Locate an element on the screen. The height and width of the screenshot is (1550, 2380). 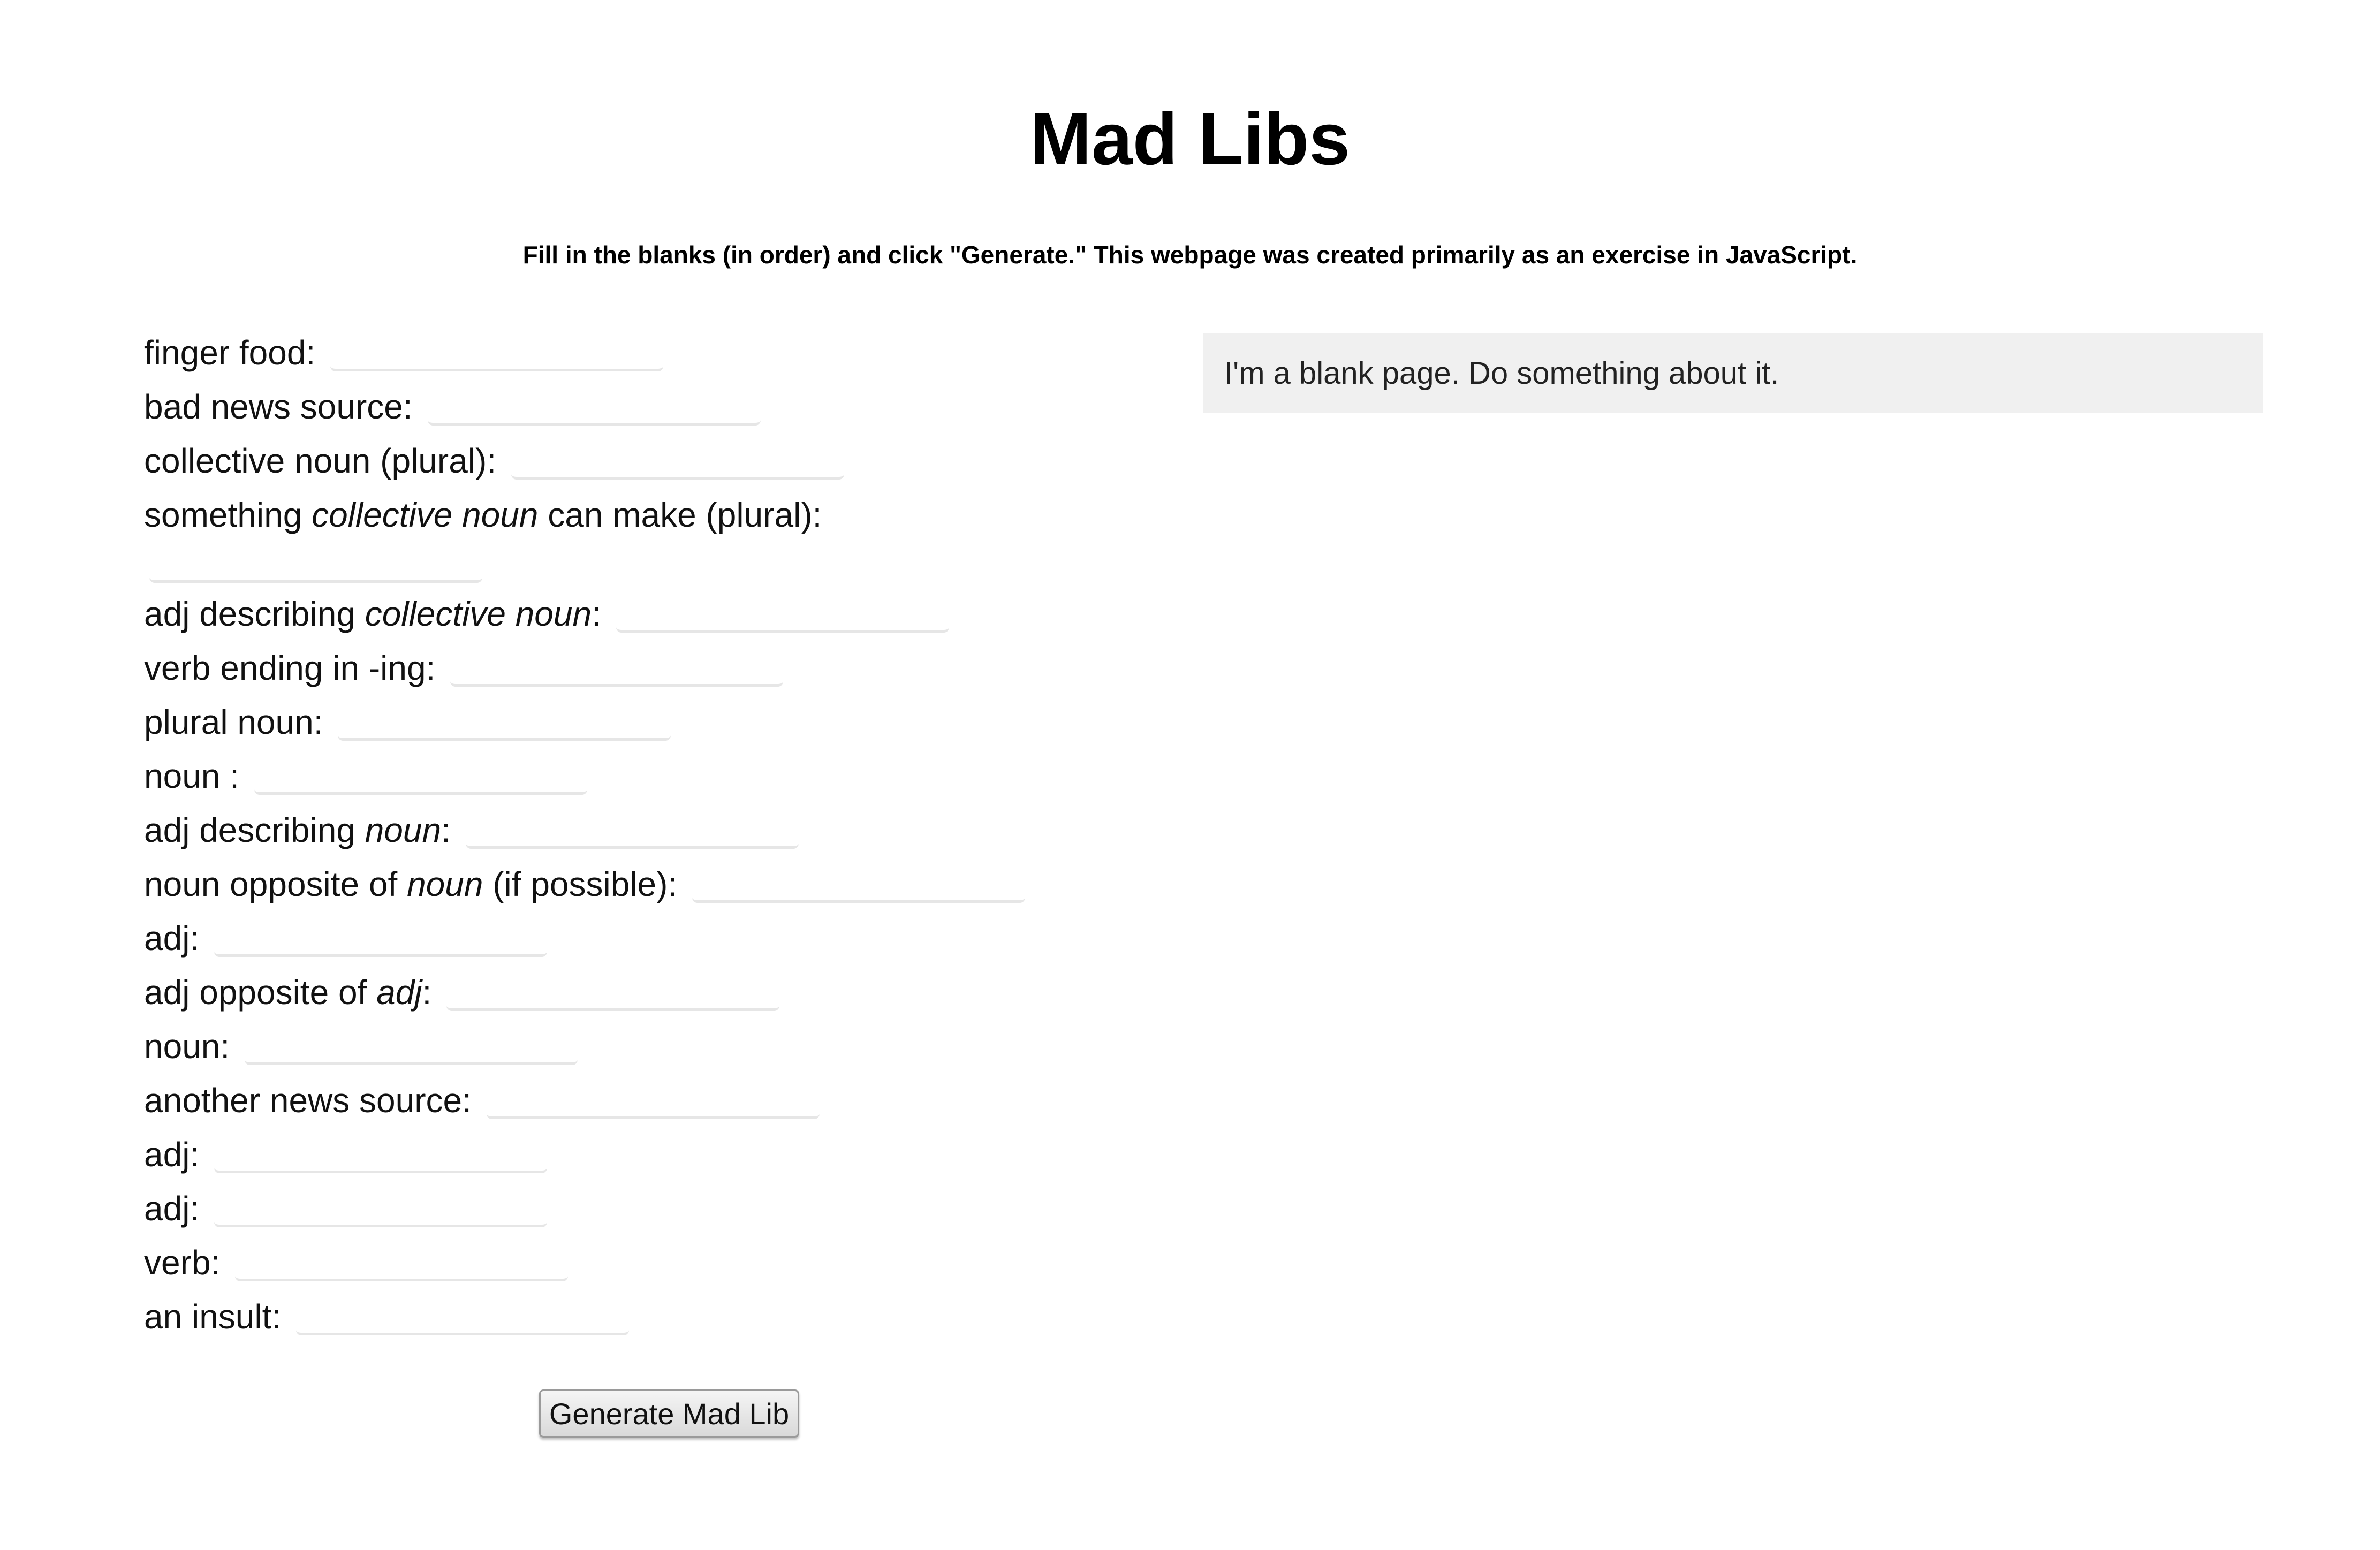
bad-news-source-input is located at coordinates (594, 407).